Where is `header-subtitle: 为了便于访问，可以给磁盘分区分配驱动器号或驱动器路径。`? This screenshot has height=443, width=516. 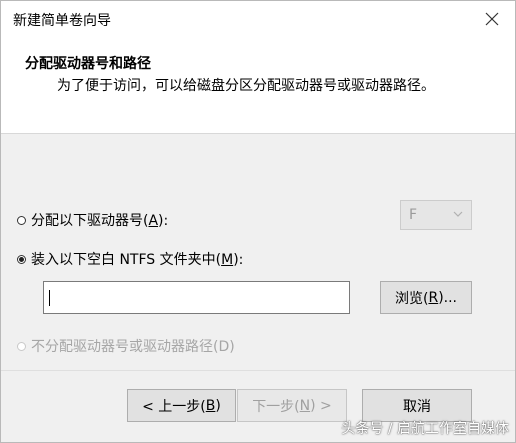
header-subtitle: 为了便于访问，可以给磁盘分区分配驱动器号或驱动器路径。 is located at coordinates (246, 86).